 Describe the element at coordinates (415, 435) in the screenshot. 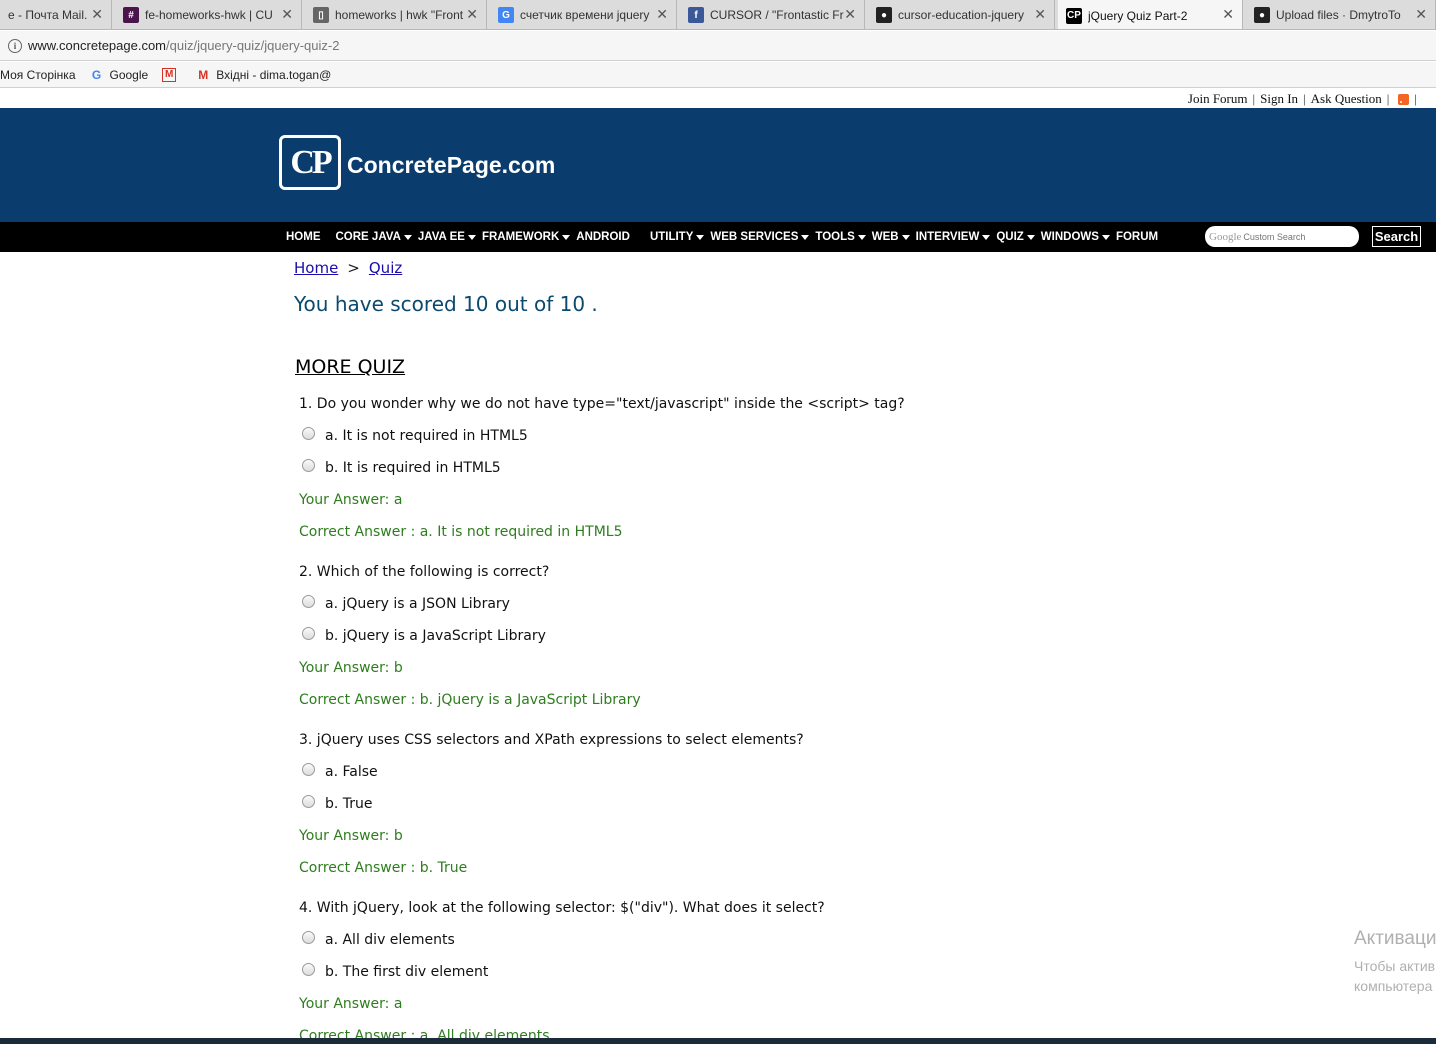

I see `answer-option: a. It is not required in HTML5` at that location.